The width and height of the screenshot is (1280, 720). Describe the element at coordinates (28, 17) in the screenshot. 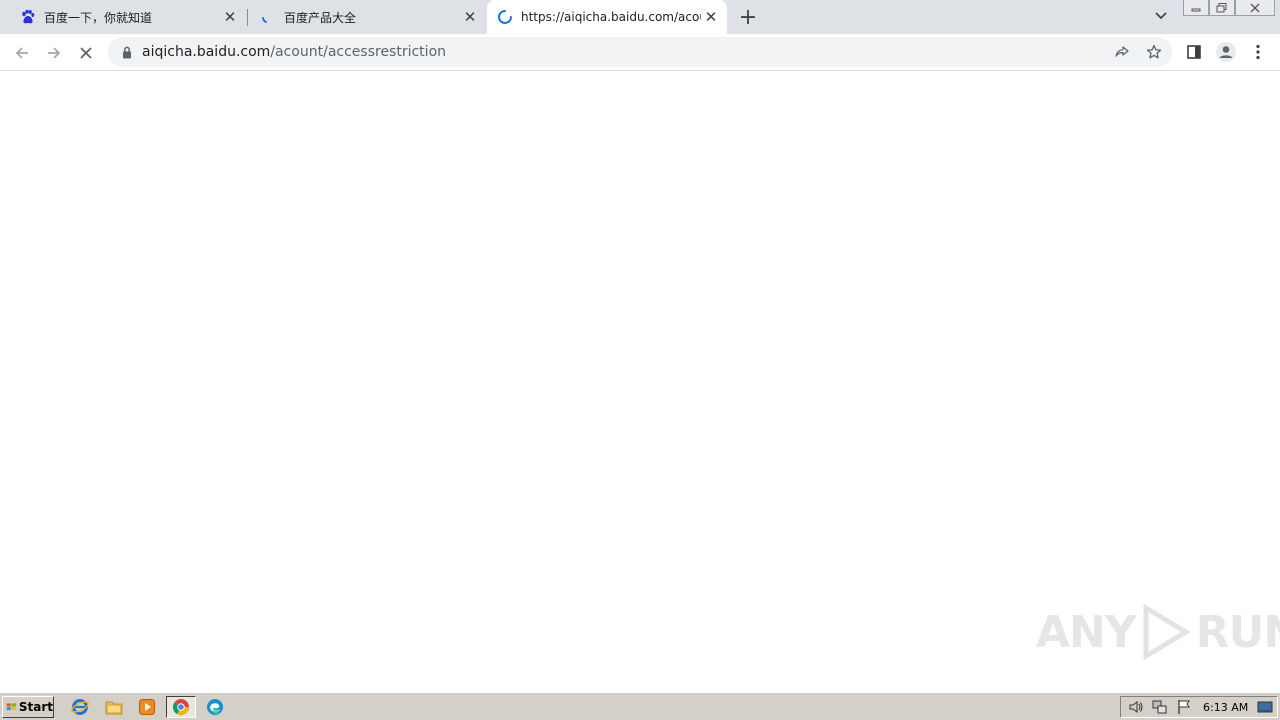

I see `baidu-paw-icon` at that location.